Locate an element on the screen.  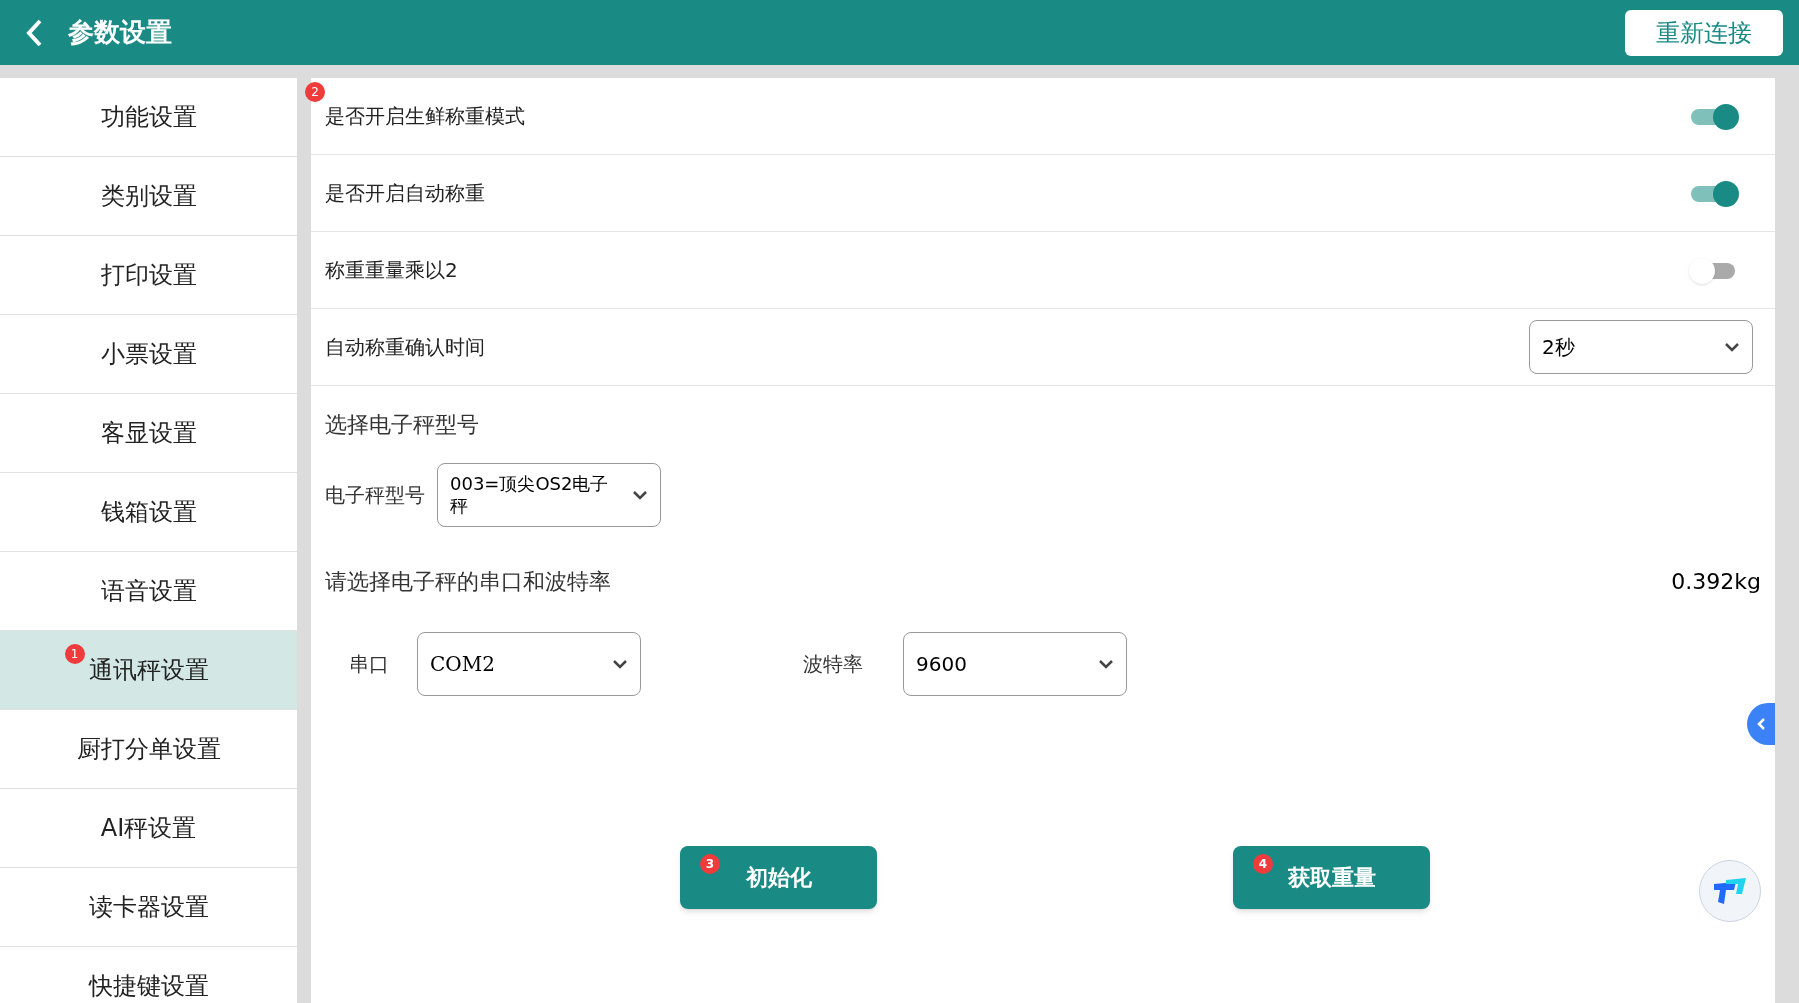
setting-label: 自动称重确认时间 is located at coordinates (405, 347).